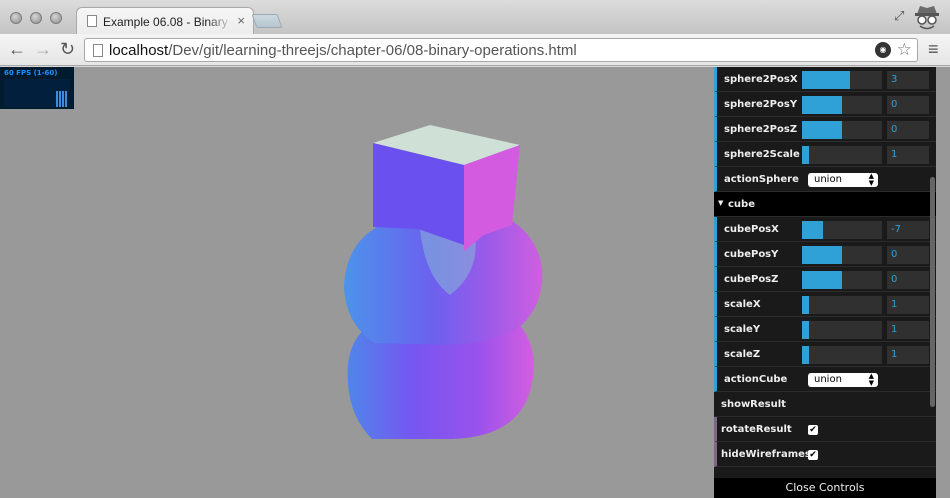 The image size is (950, 498). Describe the element at coordinates (813, 430) in the screenshot. I see `rotate-result-checkbox: ✔` at that location.